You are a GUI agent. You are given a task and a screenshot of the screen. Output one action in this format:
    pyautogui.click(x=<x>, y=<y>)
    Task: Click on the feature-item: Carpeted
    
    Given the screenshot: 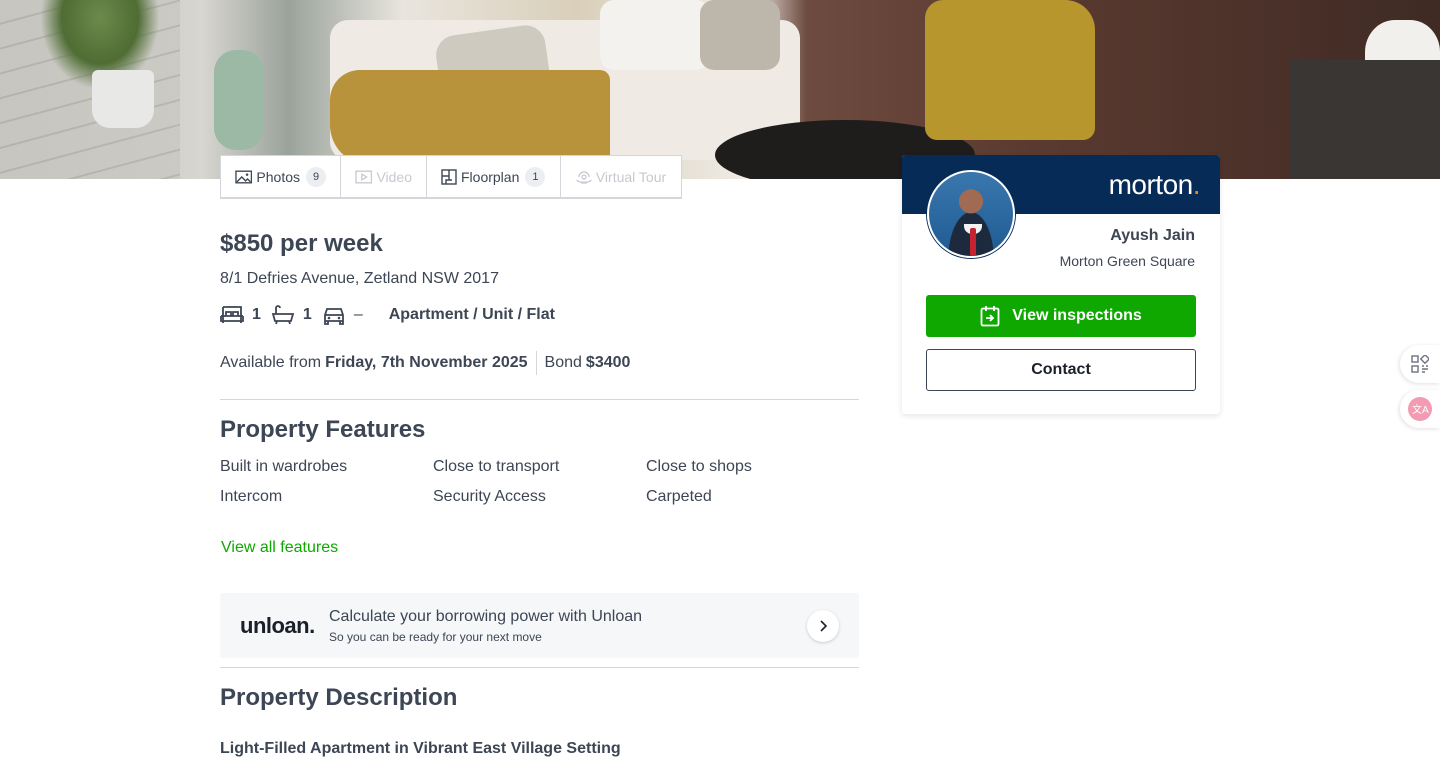 What is the action you would take?
    pyautogui.click(x=679, y=496)
    